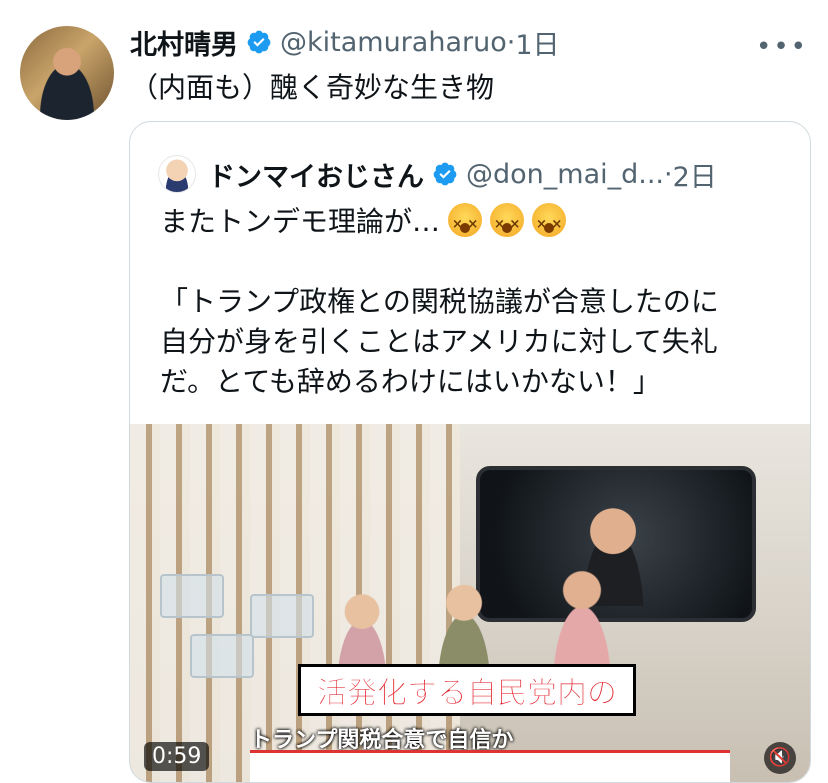 The width and height of the screenshot is (828, 783). What do you see at coordinates (439, 341) in the screenshot?
I see `quoted-text-line: 自分が身を引くことはアメリカに対して失礼` at bounding box center [439, 341].